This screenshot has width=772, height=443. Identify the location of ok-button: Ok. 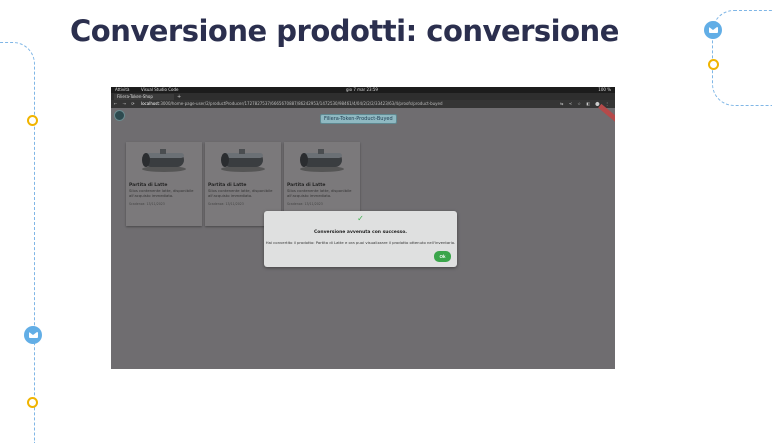
(442, 256).